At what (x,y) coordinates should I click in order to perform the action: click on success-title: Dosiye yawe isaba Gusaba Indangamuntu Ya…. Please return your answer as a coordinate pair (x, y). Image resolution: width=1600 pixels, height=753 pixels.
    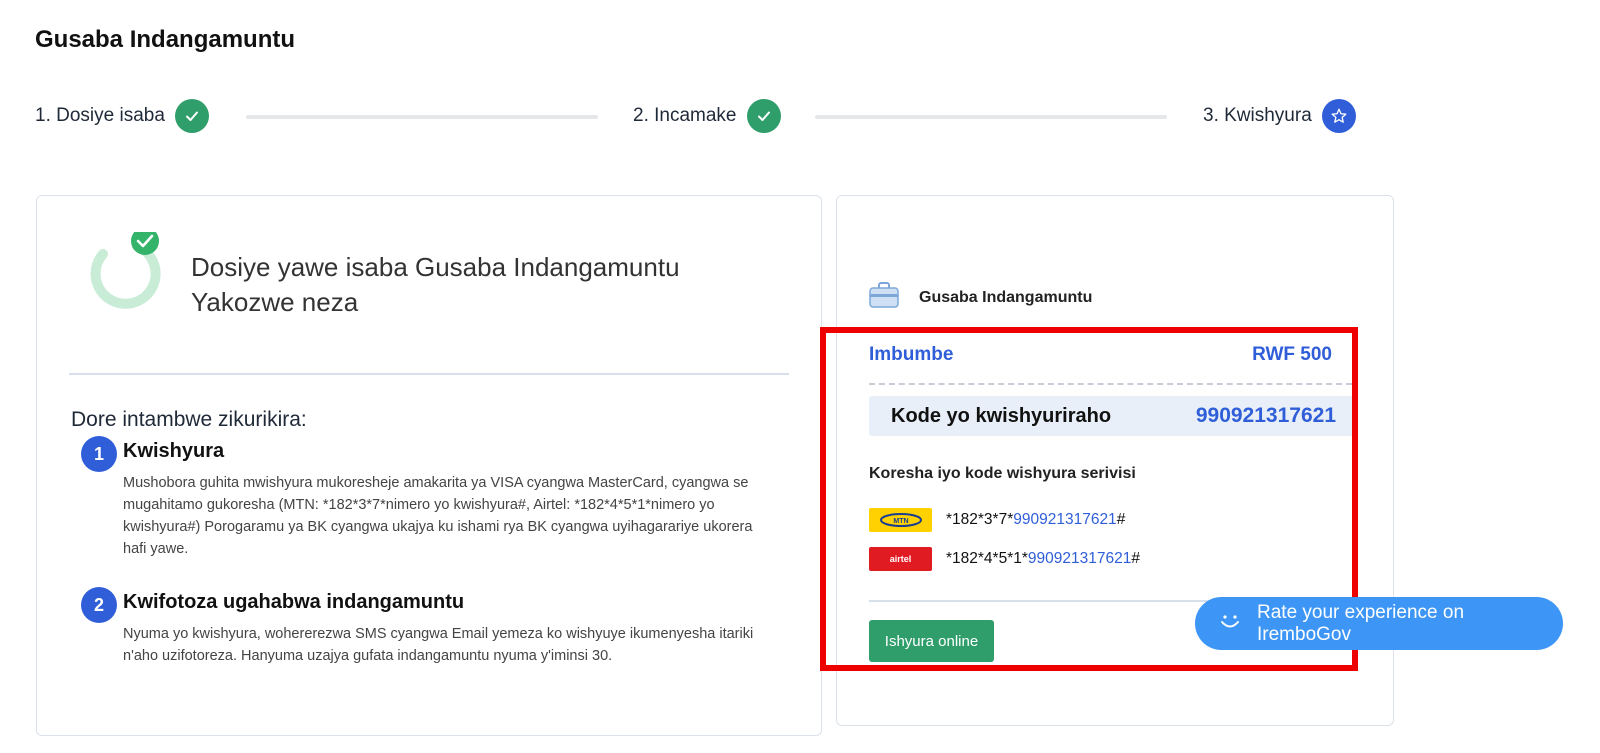
    Looking at the image, I should click on (435, 285).